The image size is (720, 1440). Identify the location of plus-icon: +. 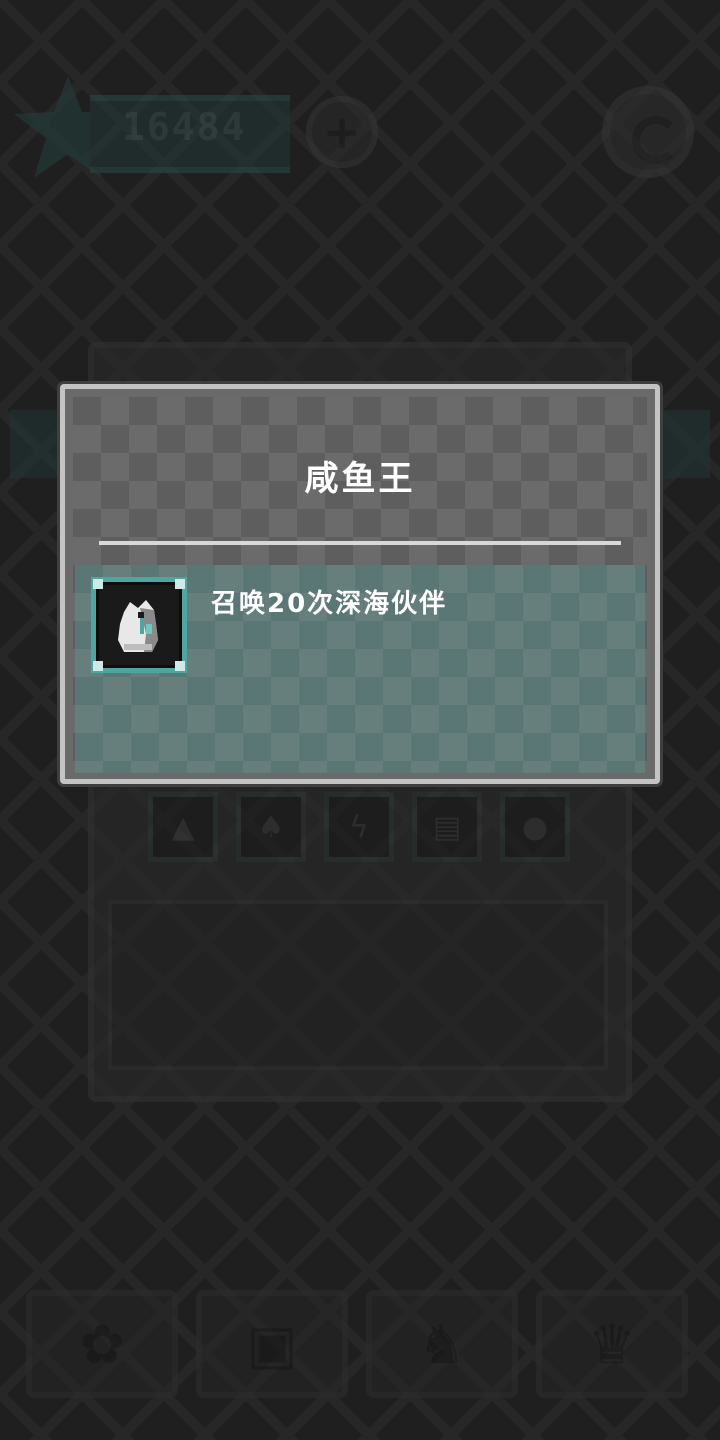
(342, 132).